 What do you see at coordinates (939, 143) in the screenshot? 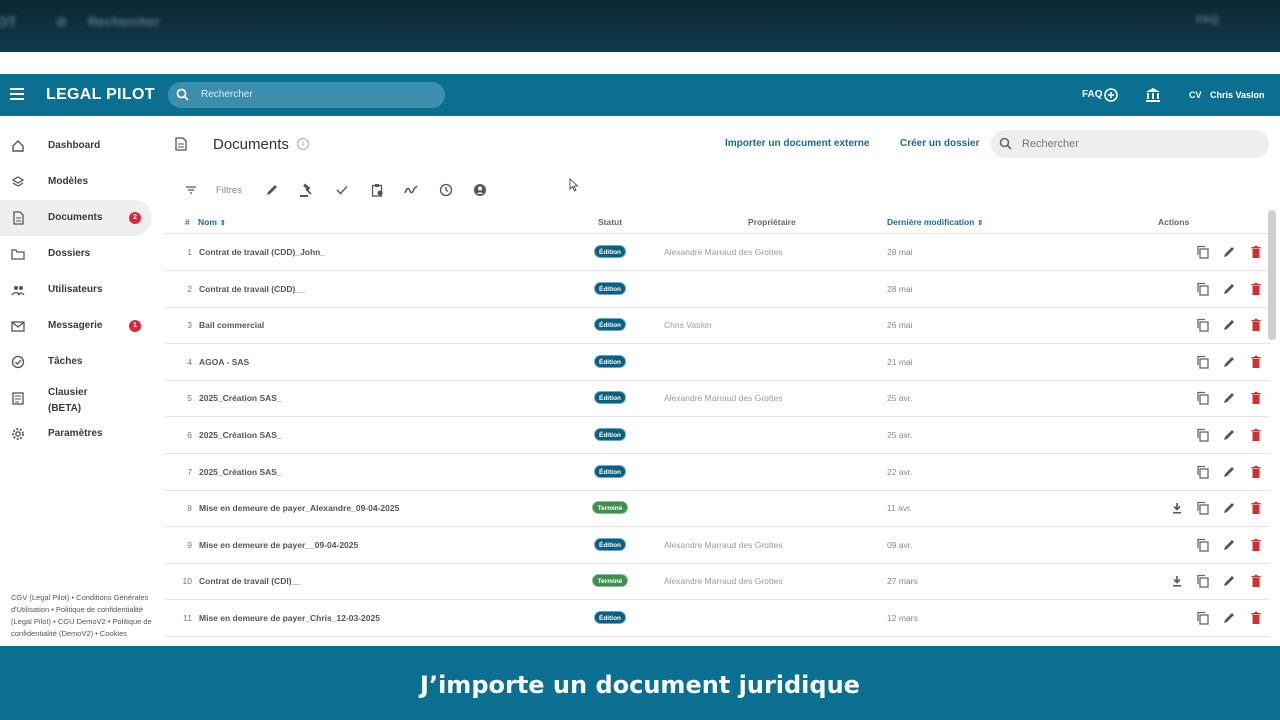
I see `create-folder-button: Créer un dossier` at bounding box center [939, 143].